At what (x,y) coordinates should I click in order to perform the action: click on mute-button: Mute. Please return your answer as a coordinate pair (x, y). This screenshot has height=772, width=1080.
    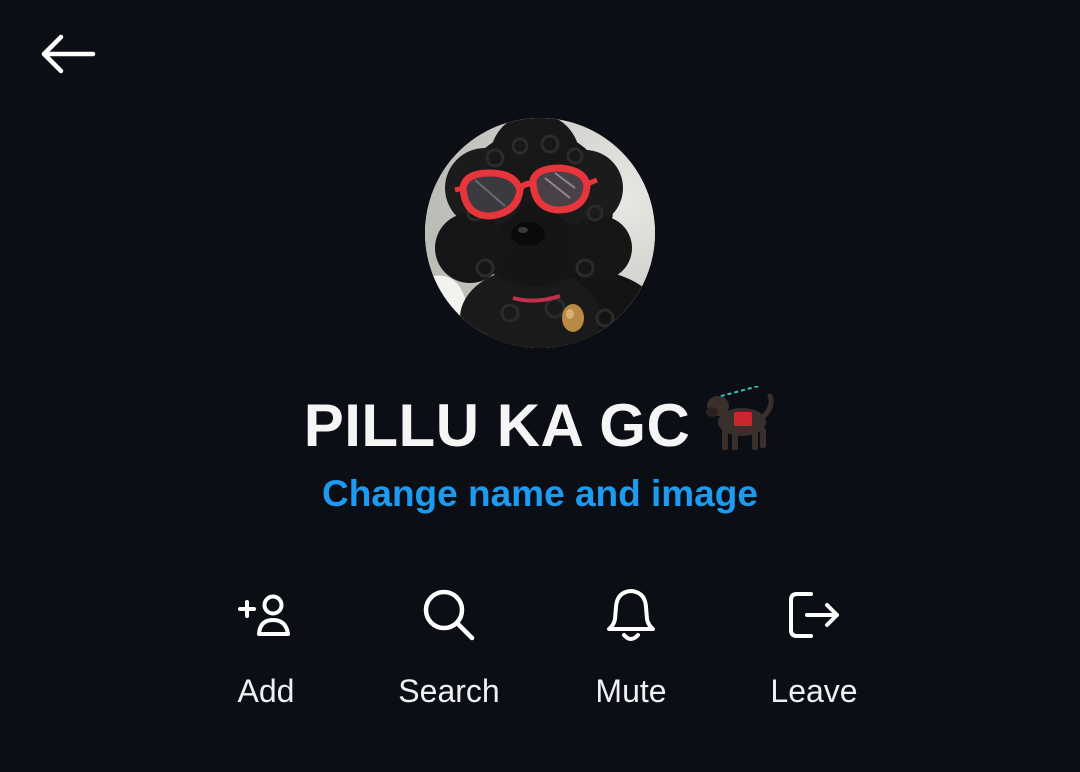
    Looking at the image, I should click on (631, 645).